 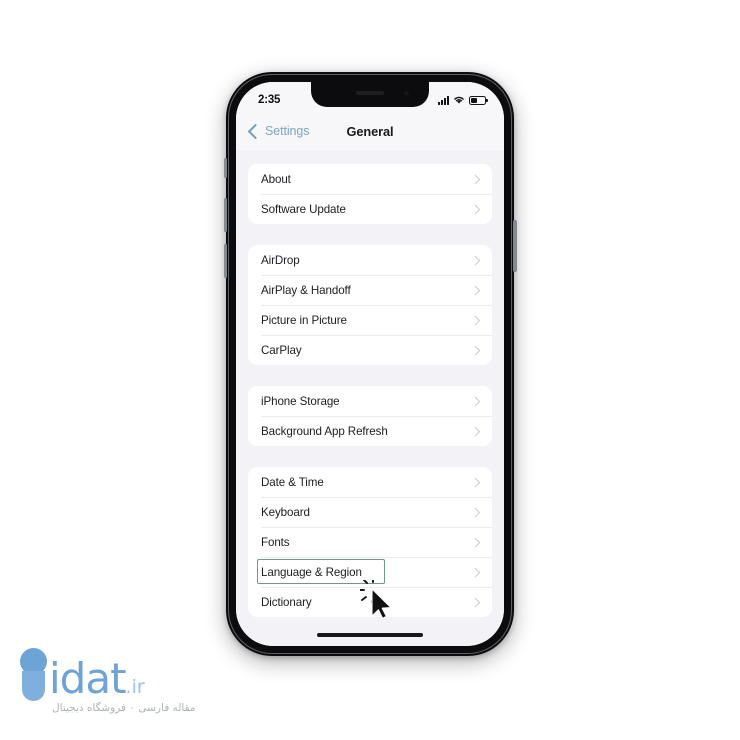 What do you see at coordinates (285, 512) in the screenshot?
I see `row-label: Keyboard` at bounding box center [285, 512].